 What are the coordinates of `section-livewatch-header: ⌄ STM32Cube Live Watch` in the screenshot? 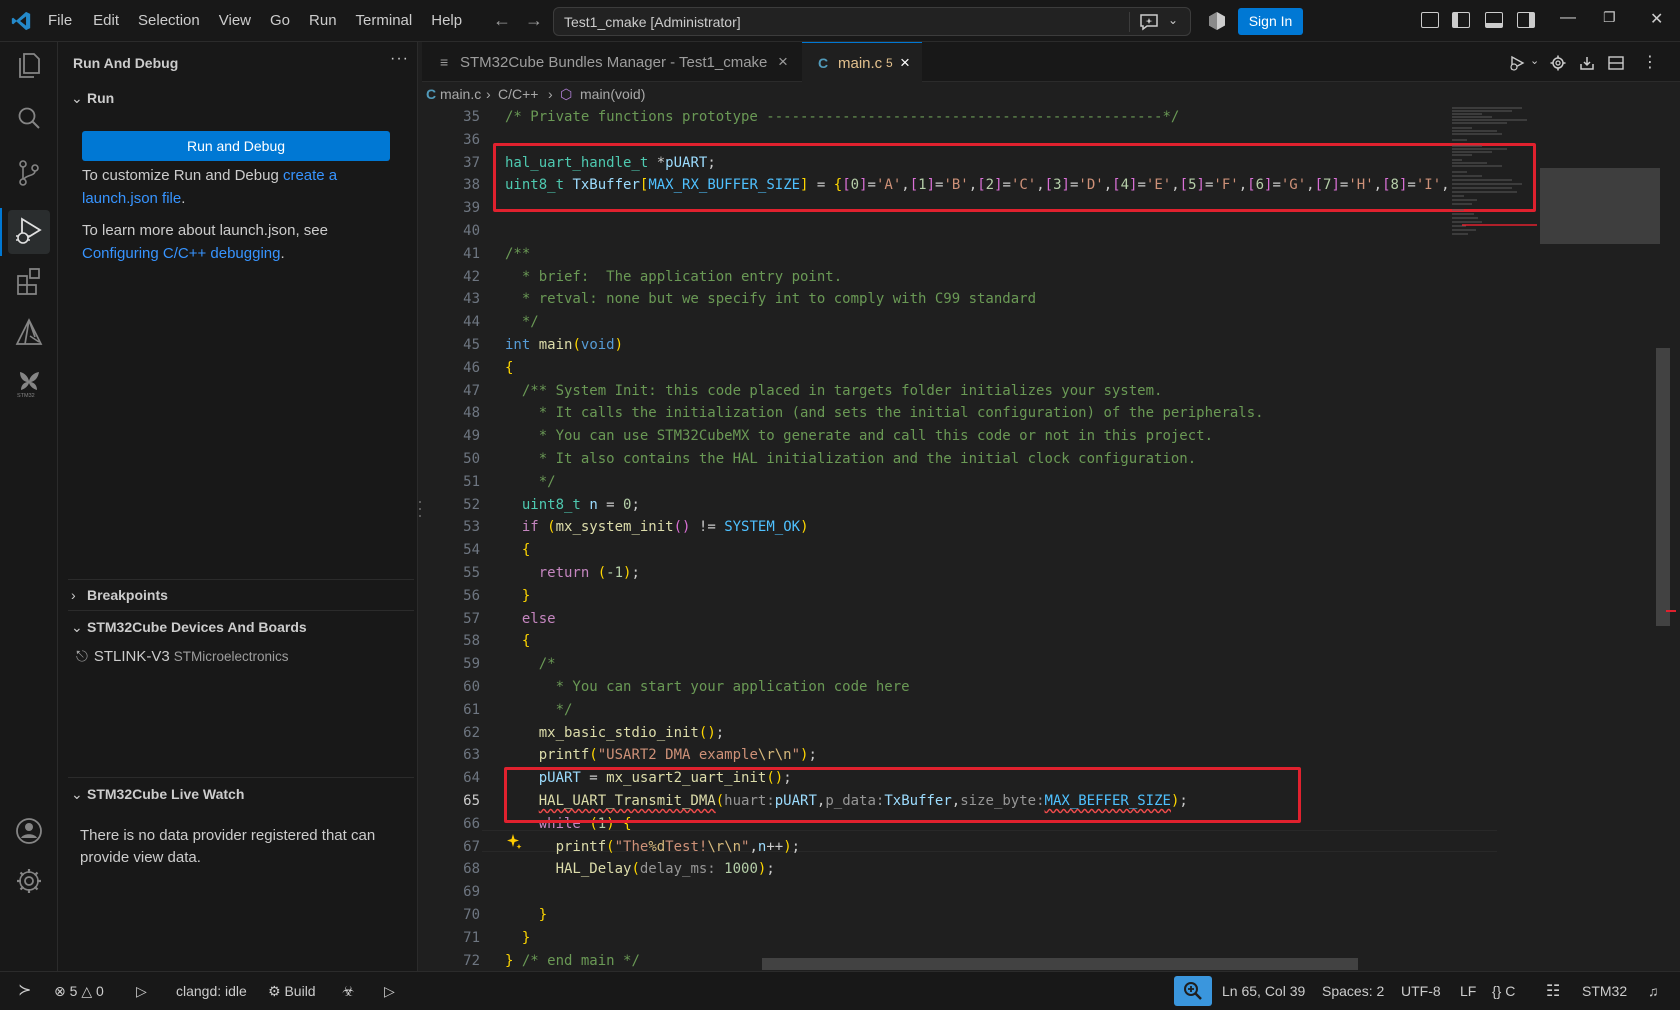 It's located at (157, 794).